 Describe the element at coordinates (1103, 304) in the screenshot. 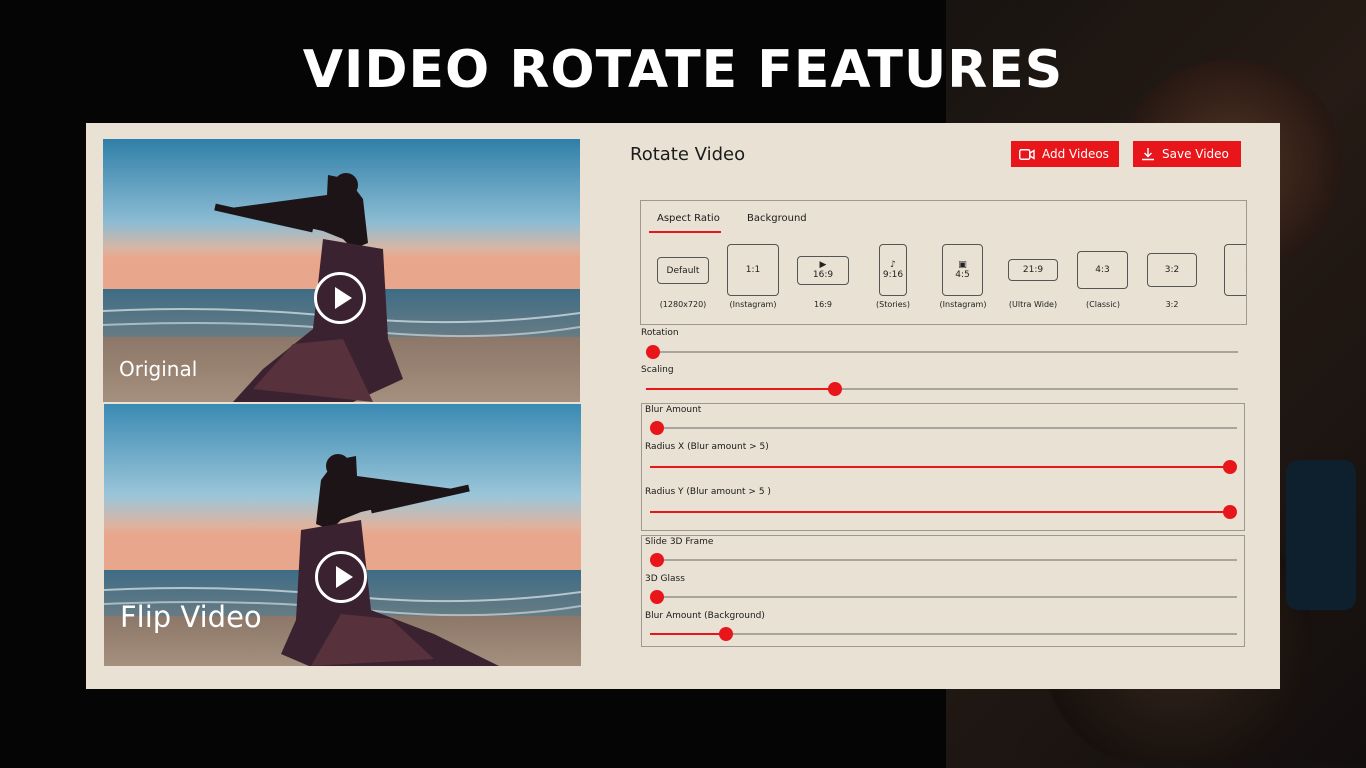

I see `ratio-4-3-caption: (Classic)` at that location.